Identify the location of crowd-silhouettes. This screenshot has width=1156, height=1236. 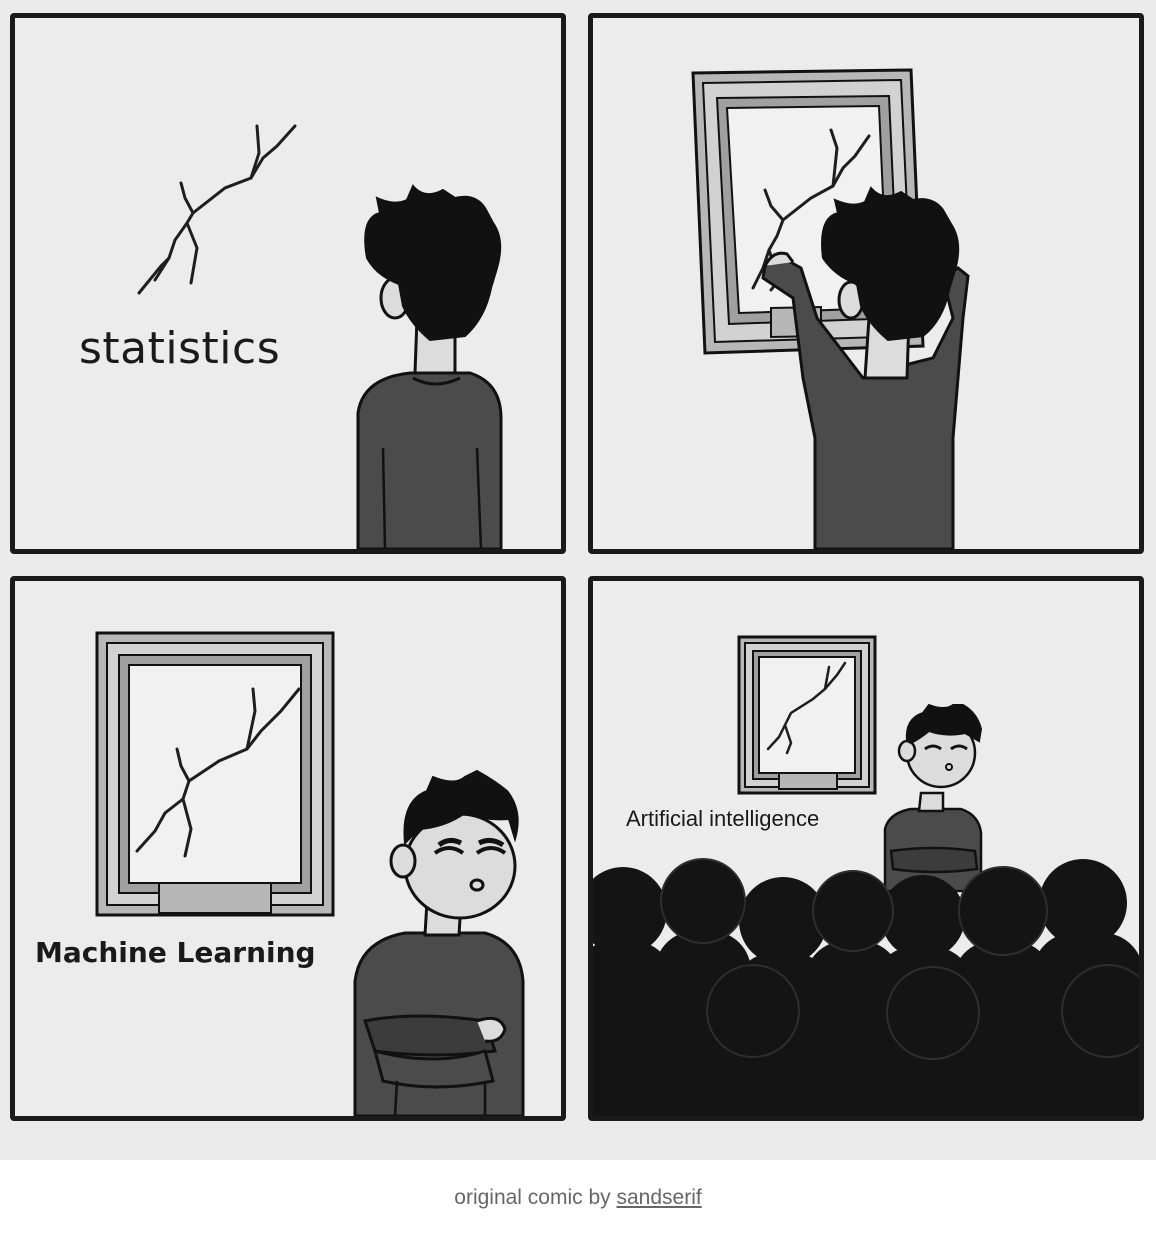
(866, 987).